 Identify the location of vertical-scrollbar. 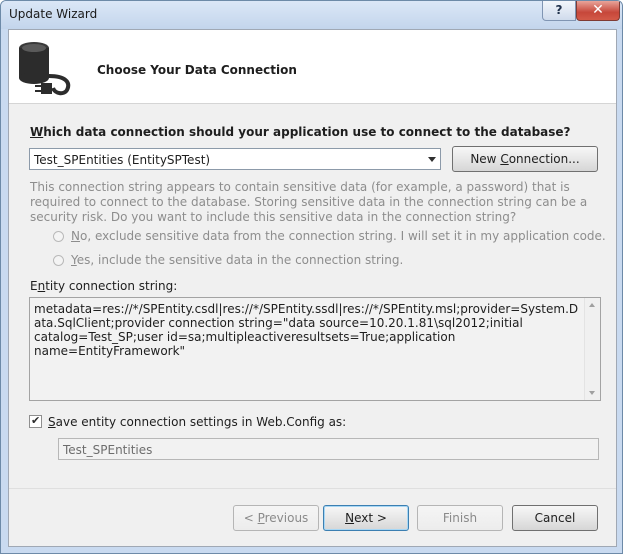
(592, 349).